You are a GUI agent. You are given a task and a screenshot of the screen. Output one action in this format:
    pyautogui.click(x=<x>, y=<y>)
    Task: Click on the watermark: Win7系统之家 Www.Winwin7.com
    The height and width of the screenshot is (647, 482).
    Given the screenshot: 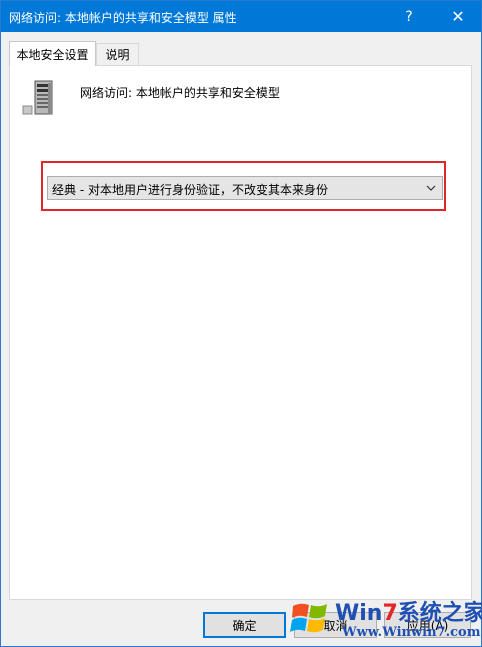 What is the action you would take?
    pyautogui.click(x=384, y=619)
    